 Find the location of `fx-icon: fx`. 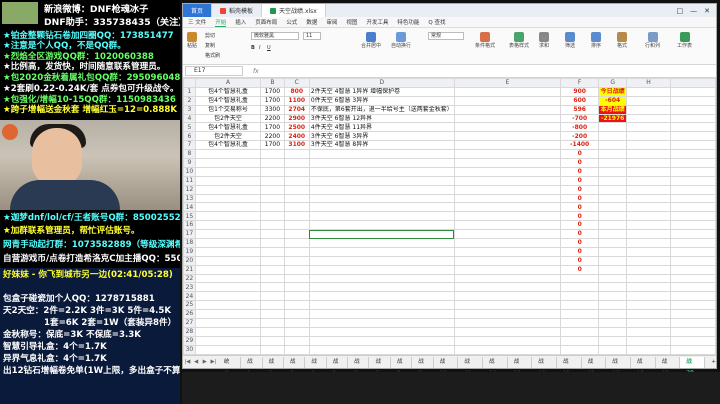

fx-icon: fx is located at coordinates (256, 71).